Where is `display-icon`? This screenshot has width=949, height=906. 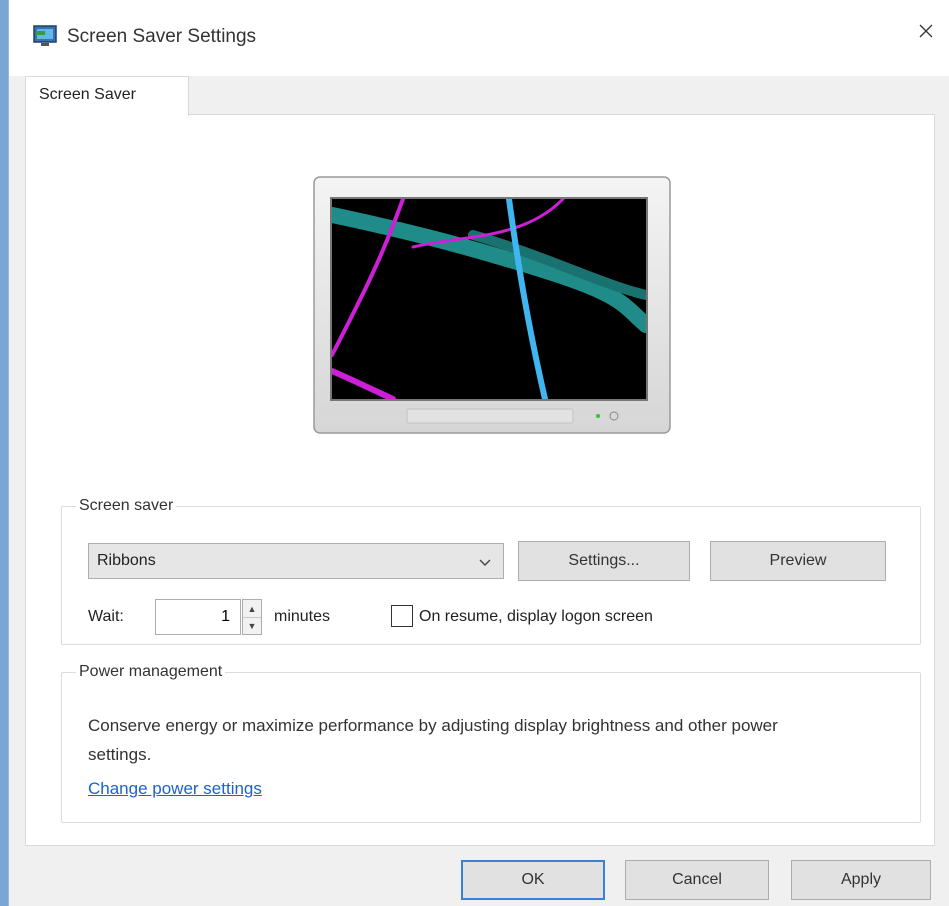 display-icon is located at coordinates (46, 36).